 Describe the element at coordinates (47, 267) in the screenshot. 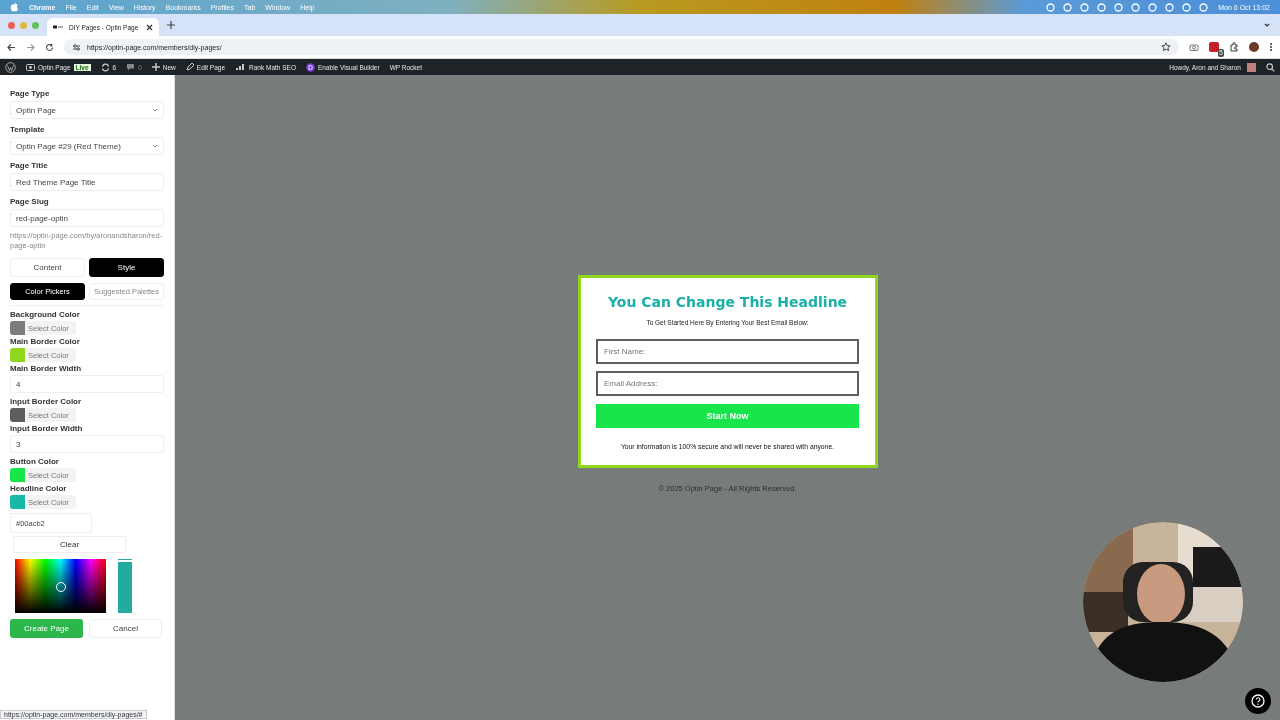

I see `mode-tab: Content` at that location.